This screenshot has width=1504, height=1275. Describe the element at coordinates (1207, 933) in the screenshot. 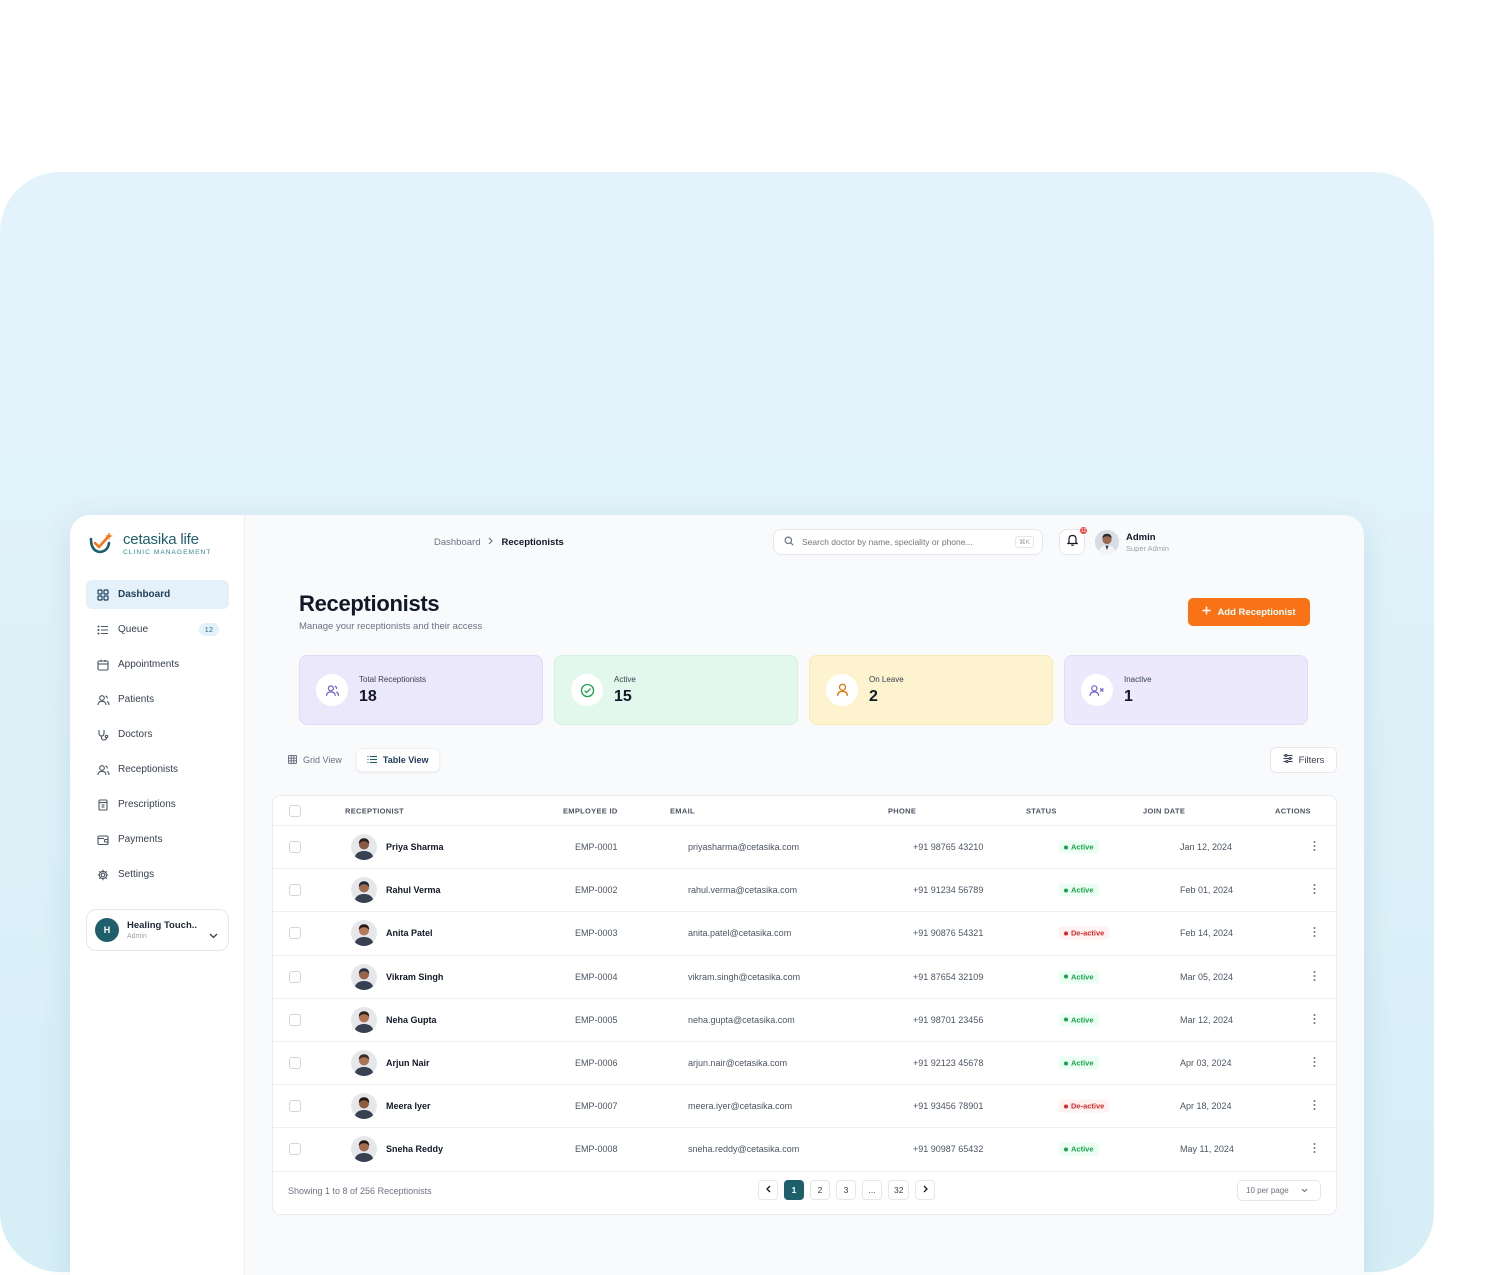

I see `join-date: Feb 14, 2024` at that location.